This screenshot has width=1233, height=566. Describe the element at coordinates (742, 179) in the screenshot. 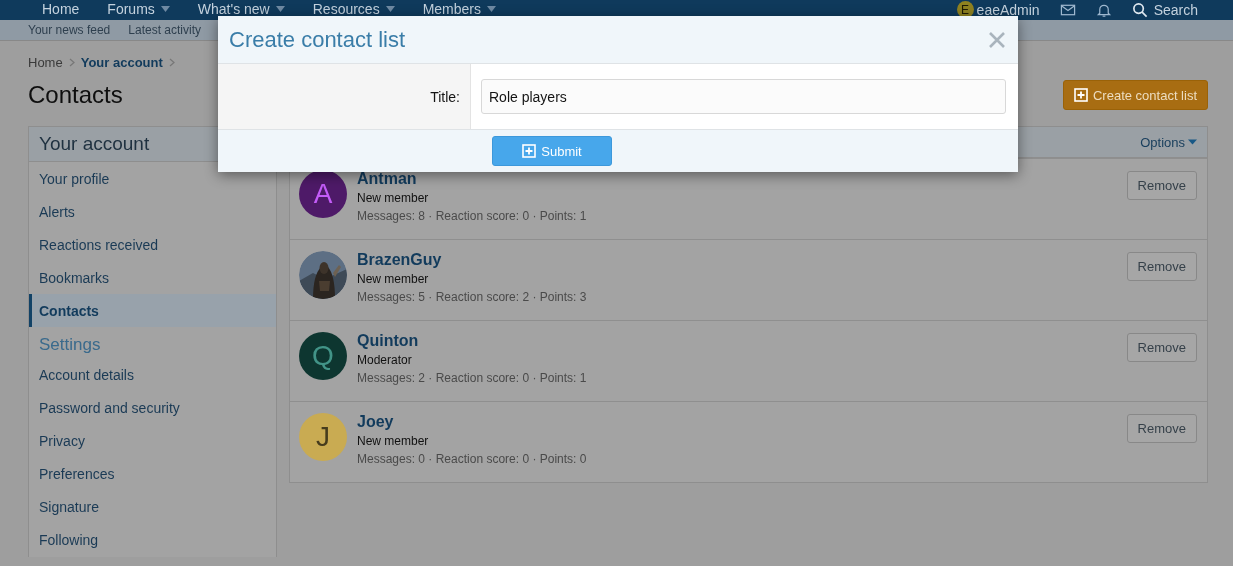

I see `username-link: Antman` at that location.